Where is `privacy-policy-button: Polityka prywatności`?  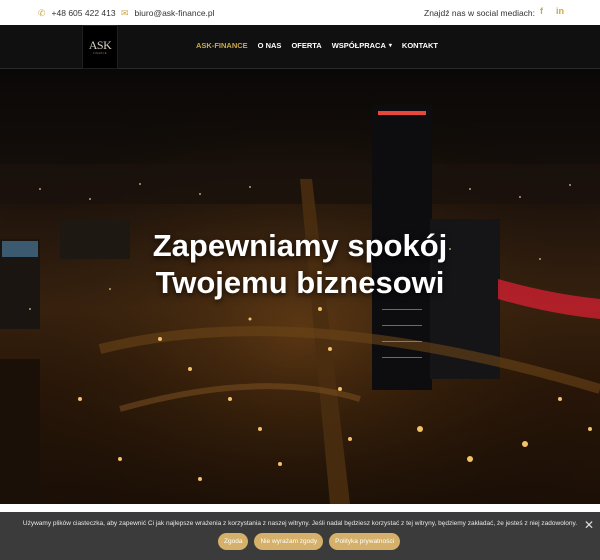 privacy-policy-button: Polityka prywatności is located at coordinates (365, 541).